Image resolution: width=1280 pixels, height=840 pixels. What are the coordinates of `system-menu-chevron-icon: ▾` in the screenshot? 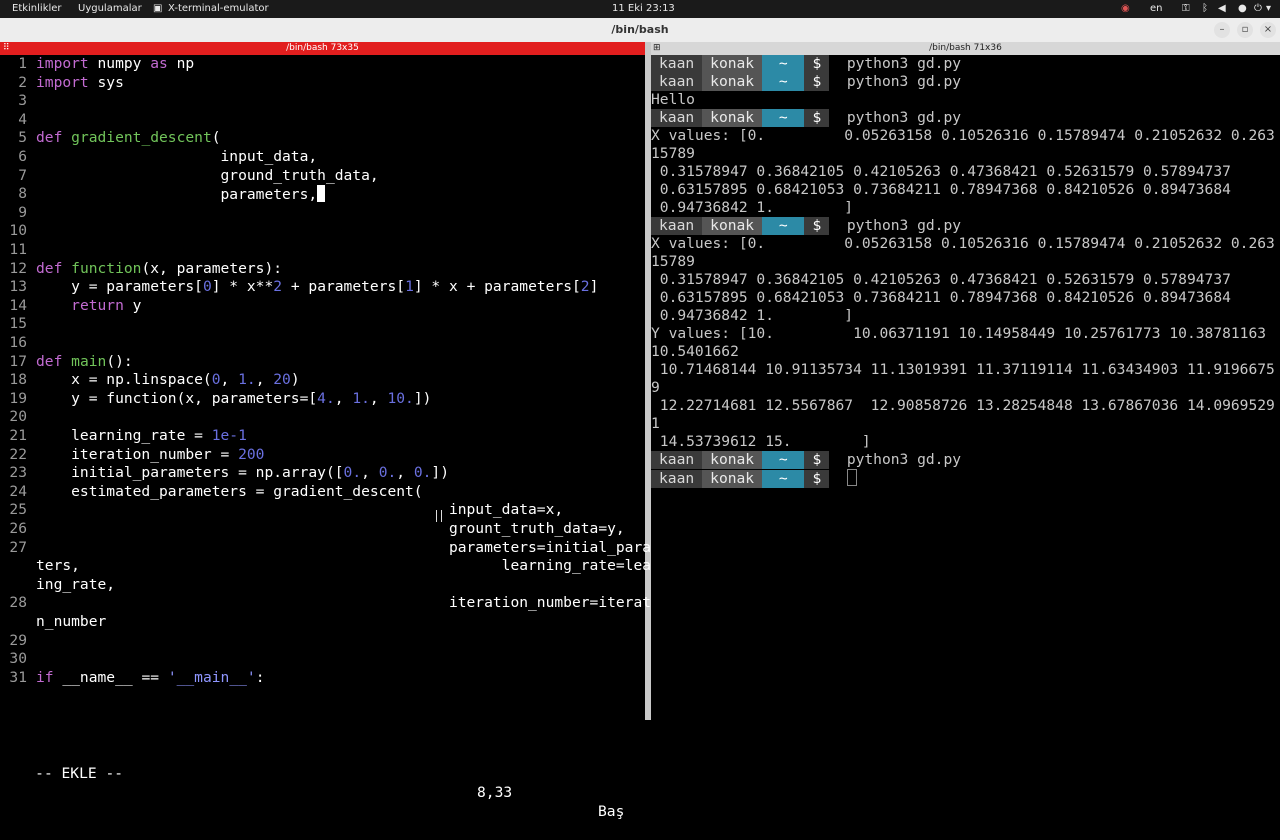 It's located at (1268, 8).